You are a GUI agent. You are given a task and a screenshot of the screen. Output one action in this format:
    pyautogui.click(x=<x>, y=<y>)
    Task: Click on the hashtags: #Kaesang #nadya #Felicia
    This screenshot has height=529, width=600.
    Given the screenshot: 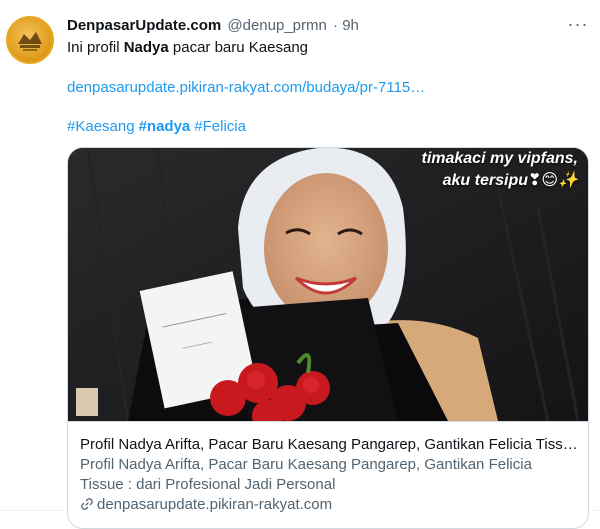 What is the action you would take?
    pyautogui.click(x=158, y=127)
    